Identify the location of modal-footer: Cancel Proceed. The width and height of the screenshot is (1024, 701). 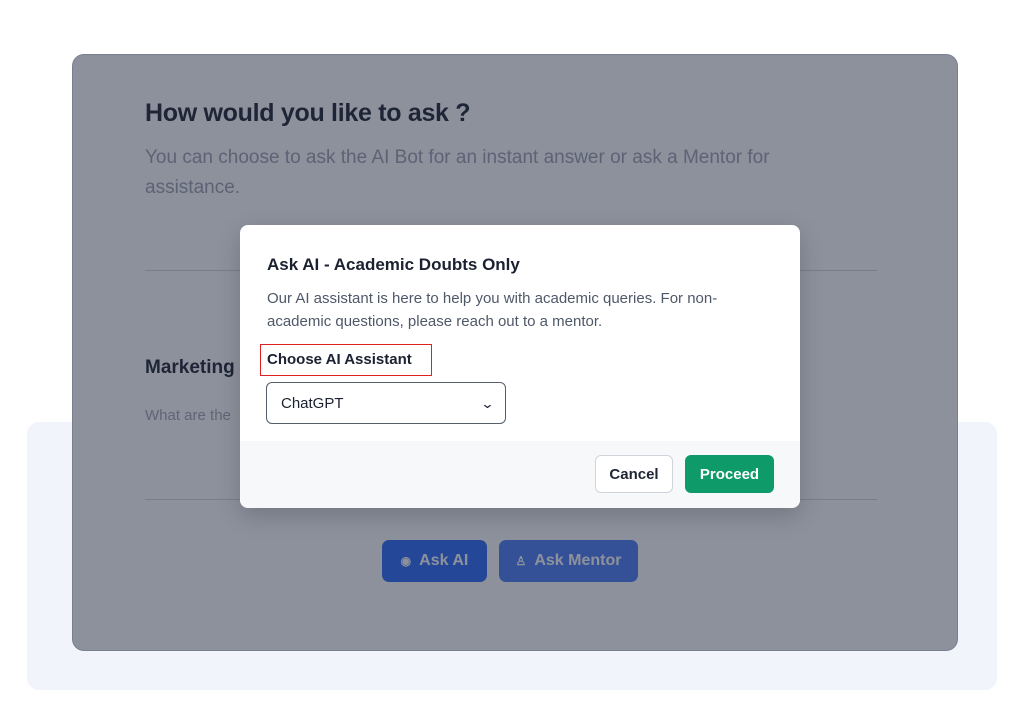
(520, 474).